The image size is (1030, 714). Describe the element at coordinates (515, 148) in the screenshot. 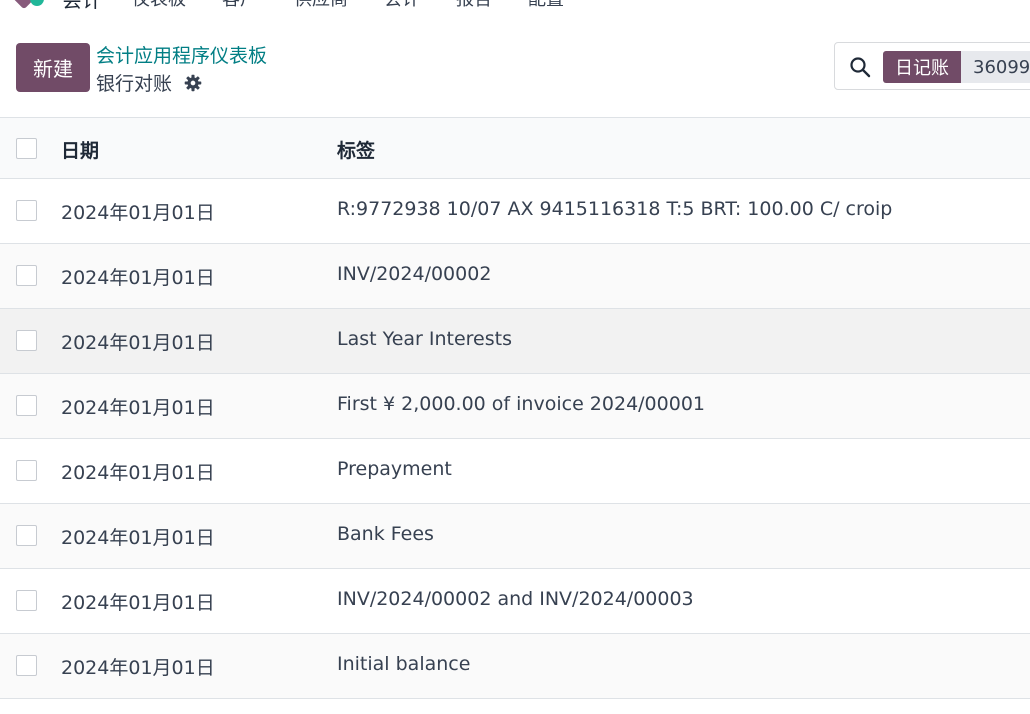

I see `table-header: 日期 标签` at that location.